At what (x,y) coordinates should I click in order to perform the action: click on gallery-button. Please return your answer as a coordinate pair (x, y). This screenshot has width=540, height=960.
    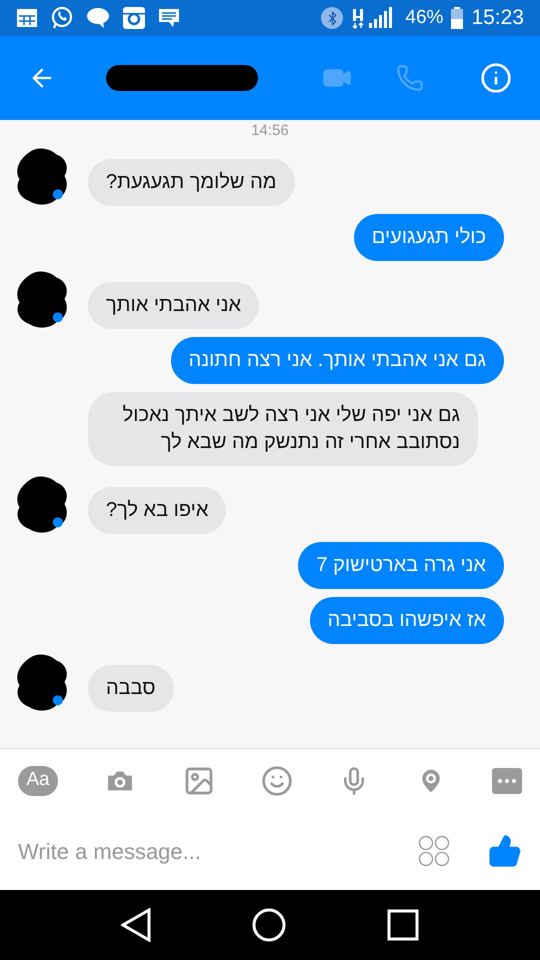
    Looking at the image, I should click on (198, 780).